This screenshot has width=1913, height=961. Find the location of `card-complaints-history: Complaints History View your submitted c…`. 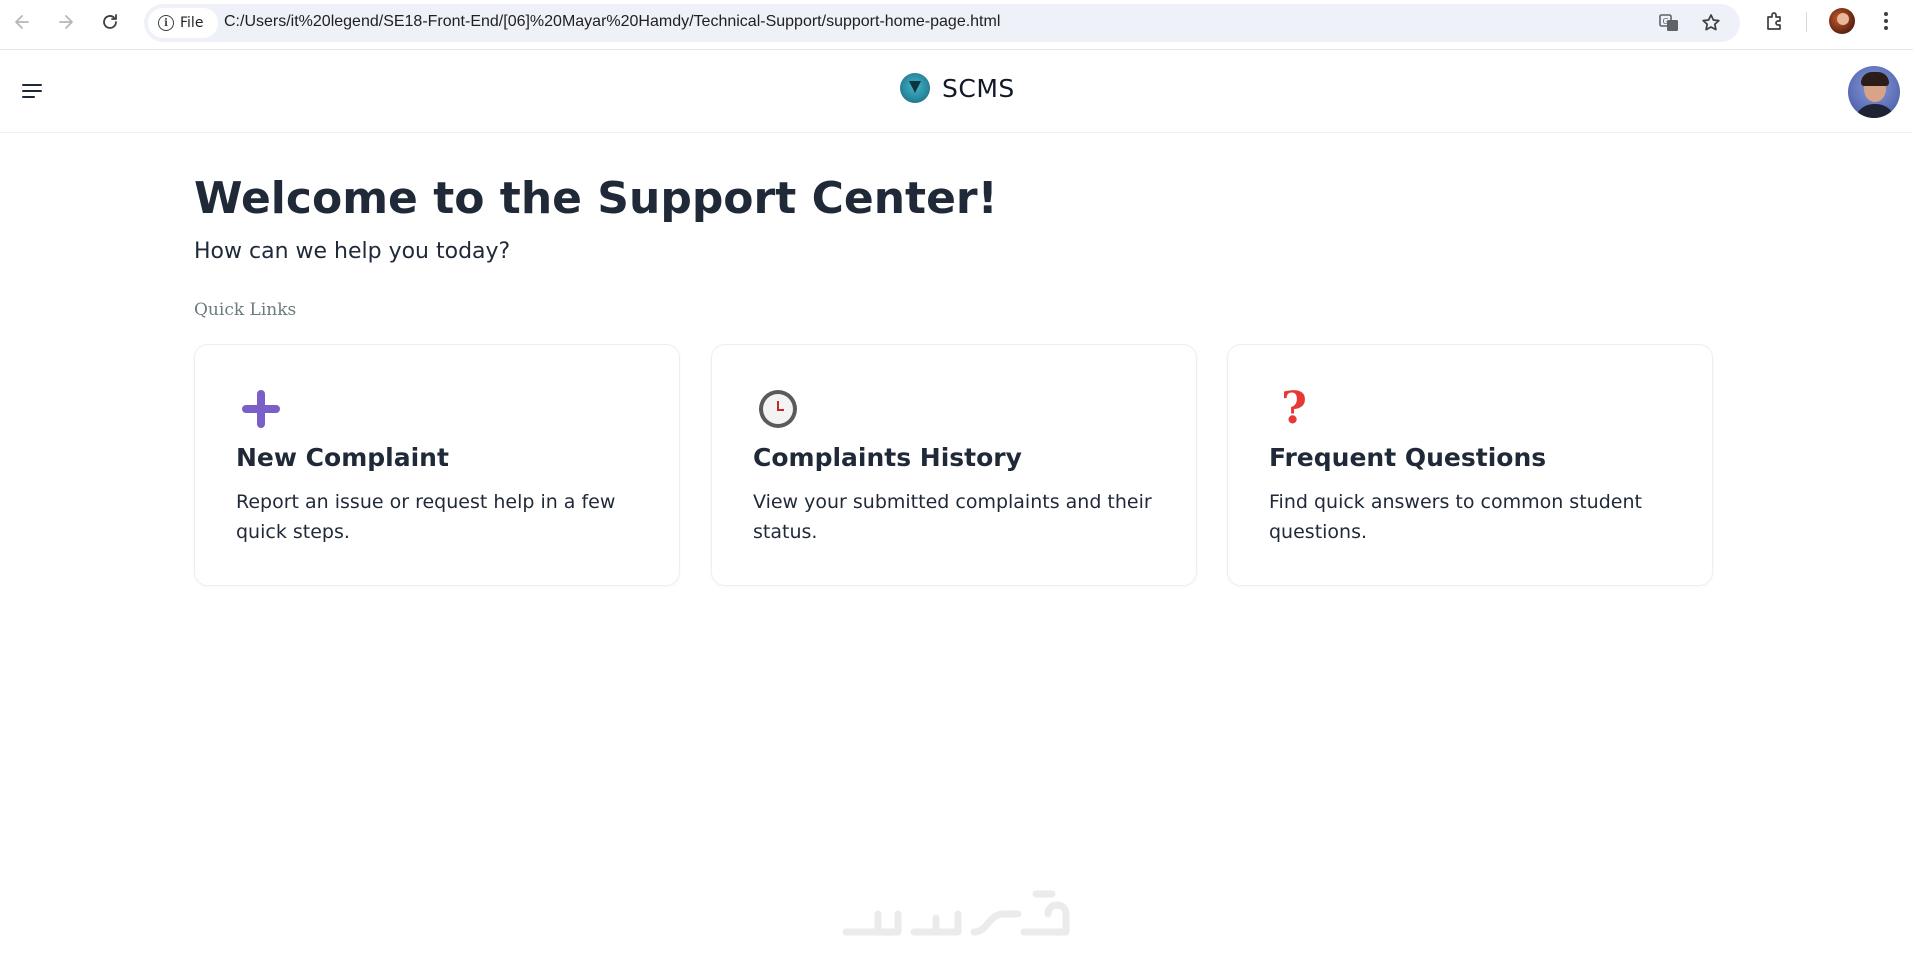

card-complaints-history: Complaints History View your submitted c… is located at coordinates (954, 465).